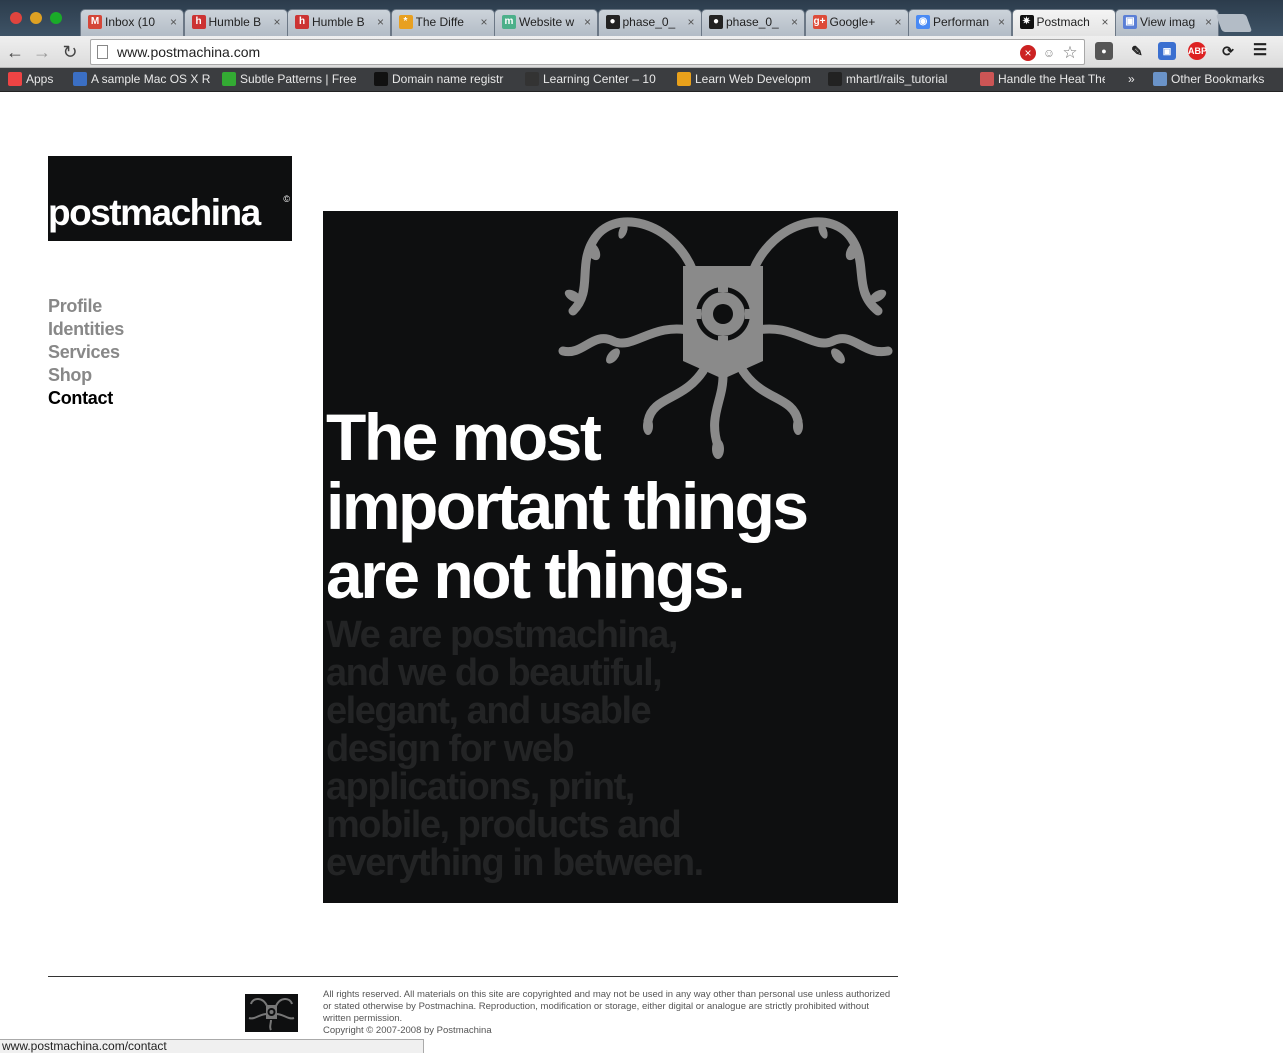 This screenshot has width=1283, height=1053. What do you see at coordinates (1131, 80) in the screenshot?
I see `bookmarks-overflow-button: »` at bounding box center [1131, 80].